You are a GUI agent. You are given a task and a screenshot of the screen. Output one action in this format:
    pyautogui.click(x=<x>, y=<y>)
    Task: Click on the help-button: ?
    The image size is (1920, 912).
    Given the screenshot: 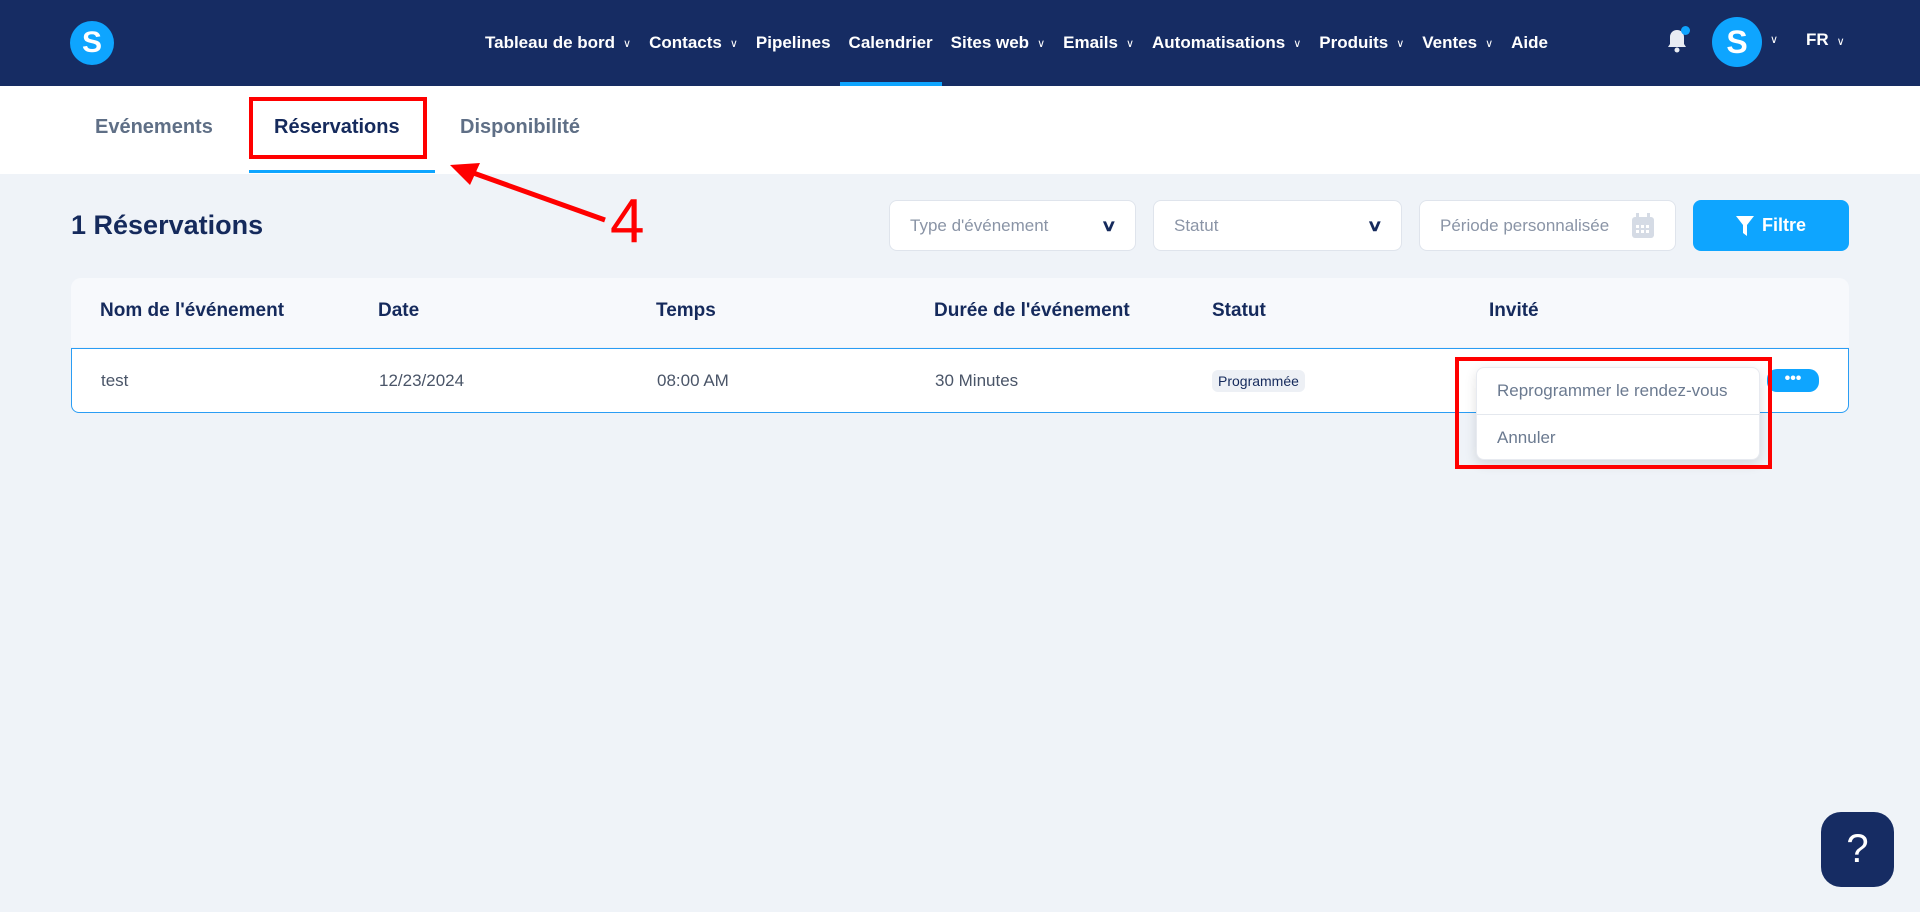 What is the action you would take?
    pyautogui.click(x=1857, y=849)
    